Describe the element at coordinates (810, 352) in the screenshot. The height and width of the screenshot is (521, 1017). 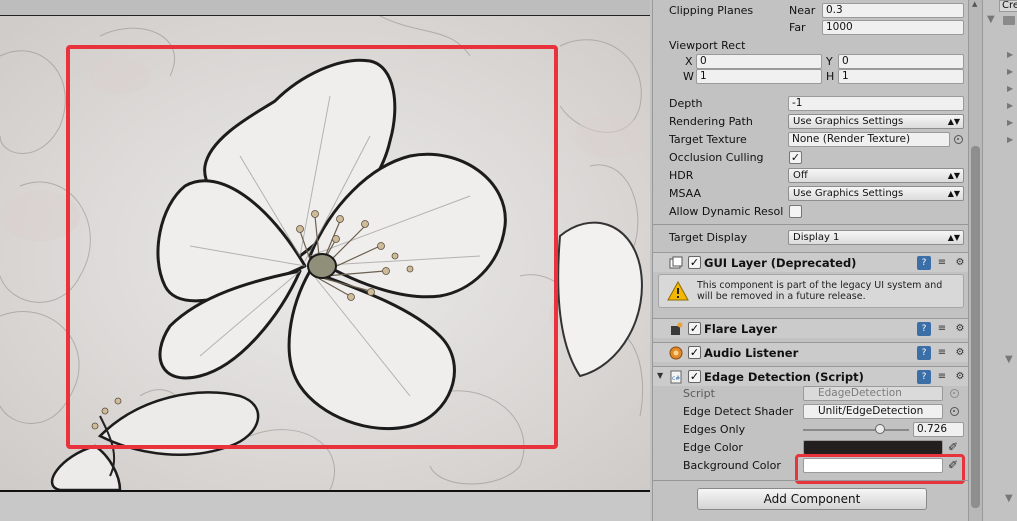
I see `audio-listener-header: ✓ Audio Listener ? ≡ ⚙` at that location.